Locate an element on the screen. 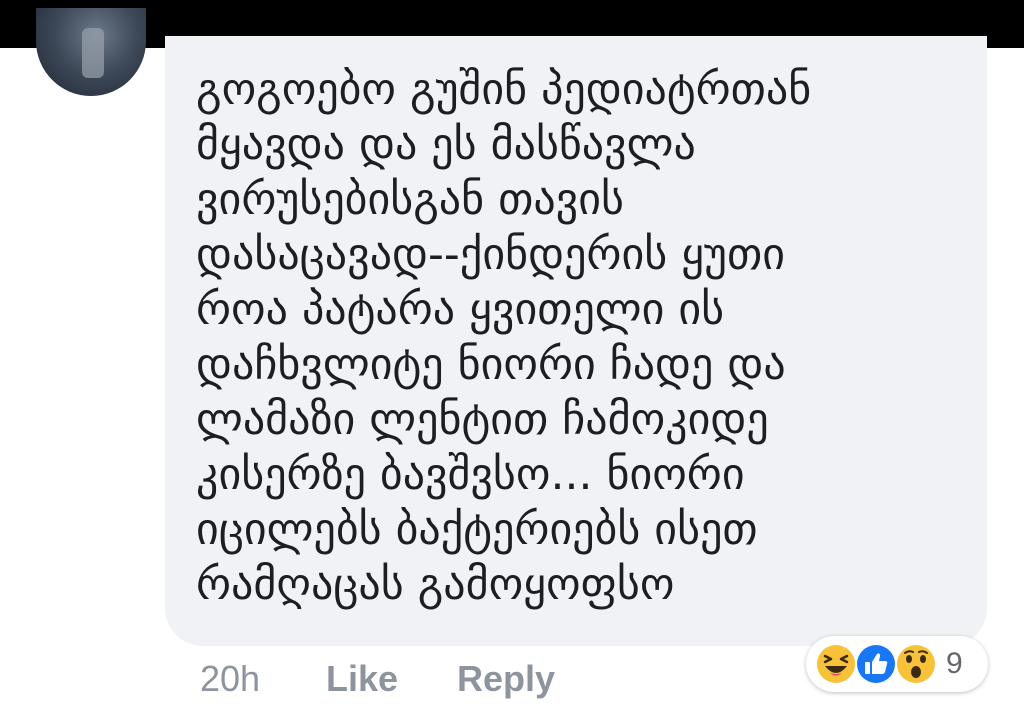 The image size is (1024, 720). comment-line: ვირუსებისგან თავის is located at coordinates (410, 199).